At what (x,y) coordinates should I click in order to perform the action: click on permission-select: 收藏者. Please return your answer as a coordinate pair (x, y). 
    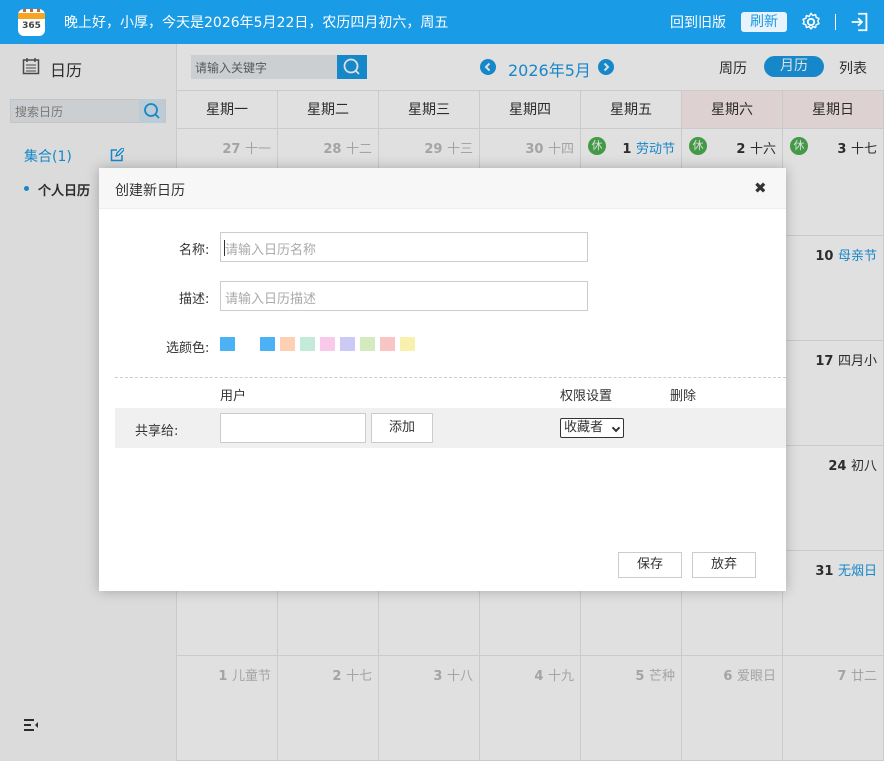
    Looking at the image, I should click on (592, 428).